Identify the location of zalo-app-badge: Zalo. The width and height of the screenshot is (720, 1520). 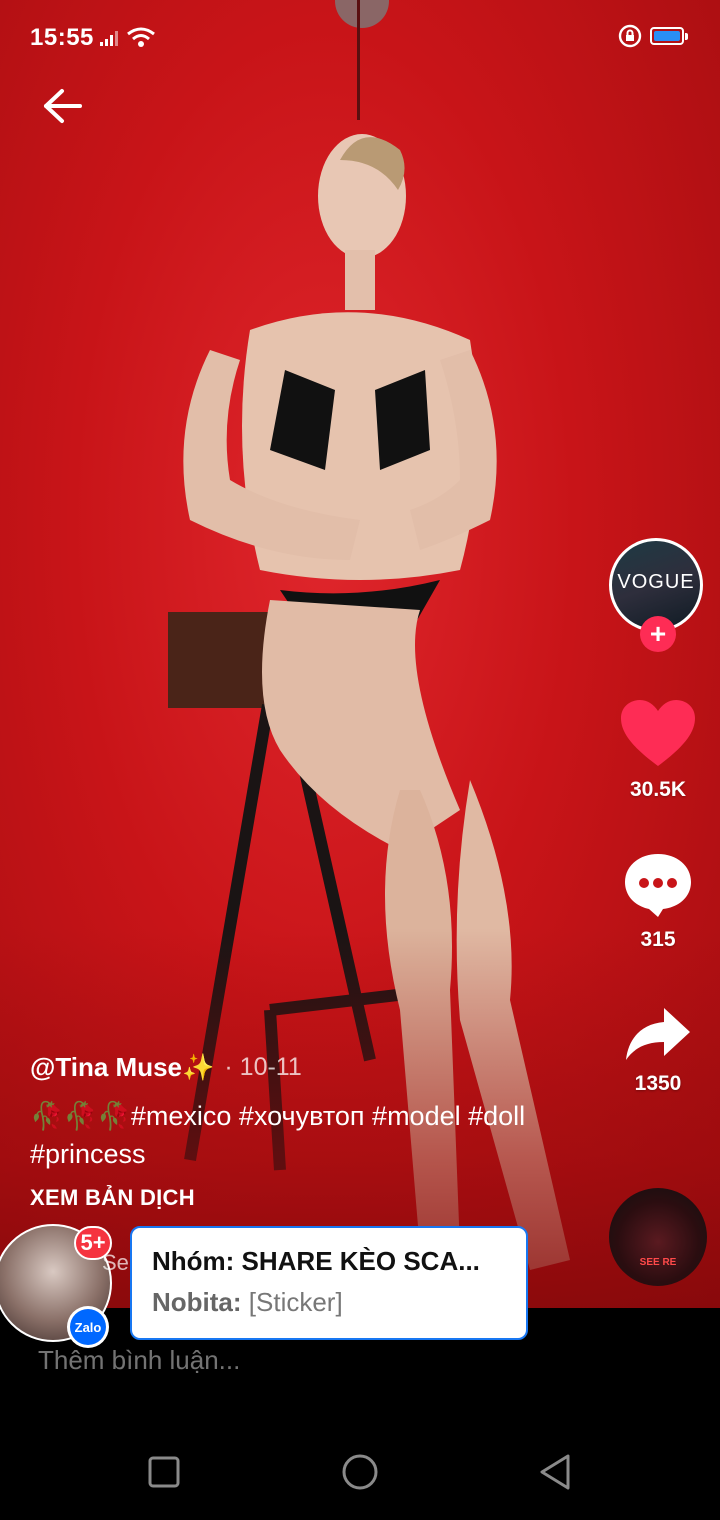
(88, 1327).